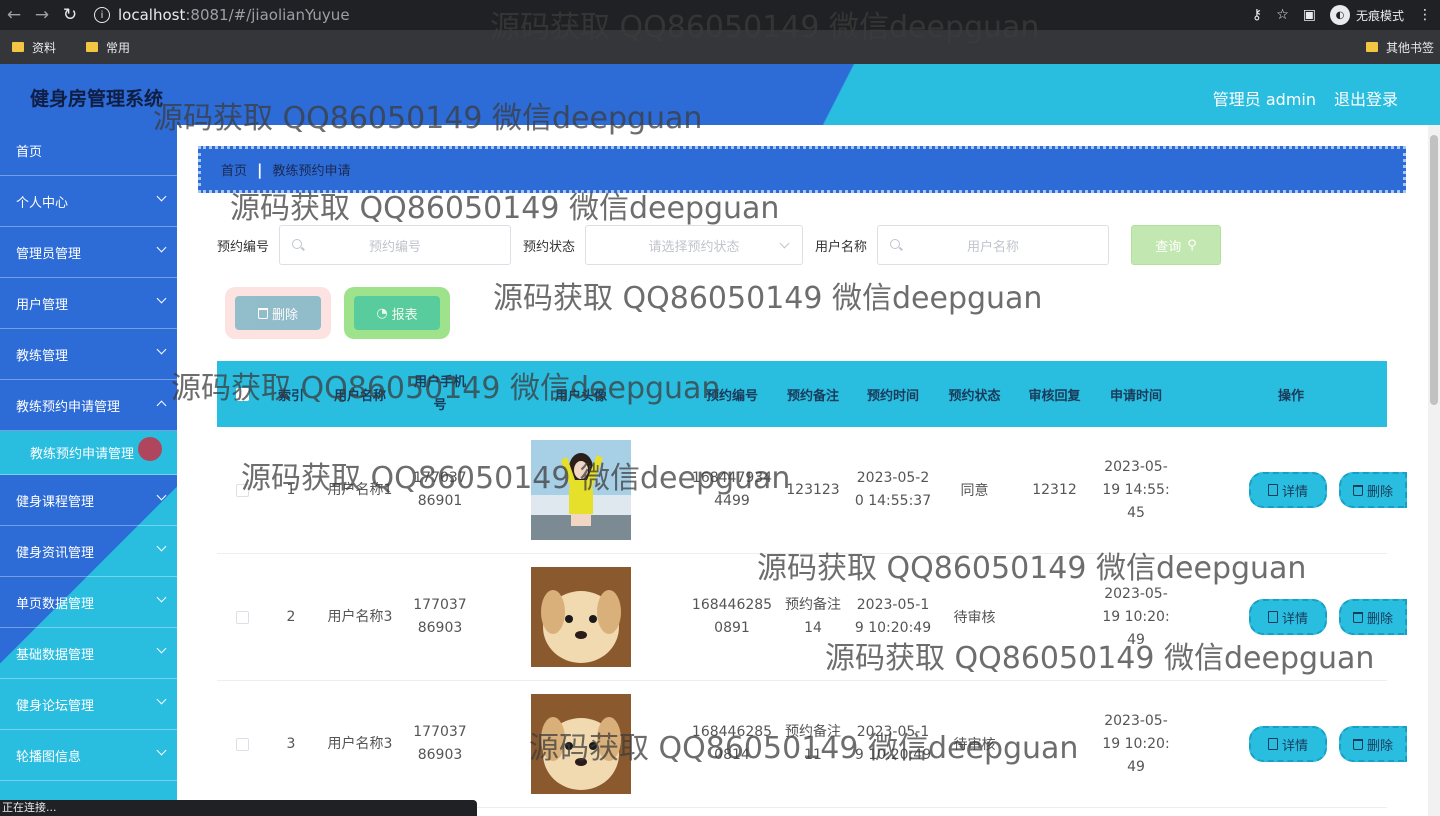 The image size is (1440, 816). I want to click on column-header: 用户手机号, so click(439, 394).